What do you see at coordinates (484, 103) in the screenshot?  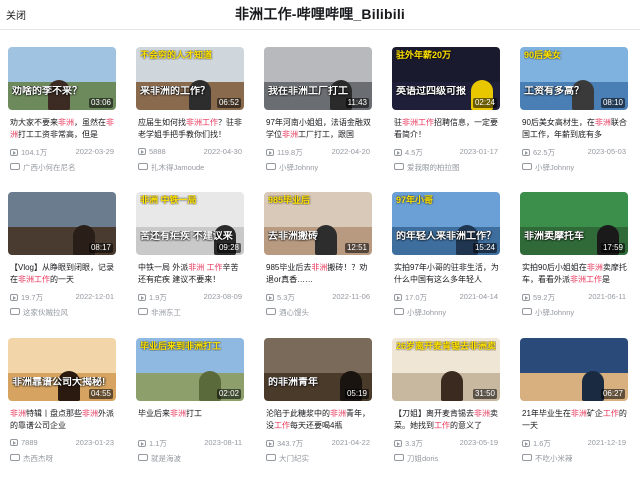 I see `video-duration: 02:24` at bounding box center [484, 103].